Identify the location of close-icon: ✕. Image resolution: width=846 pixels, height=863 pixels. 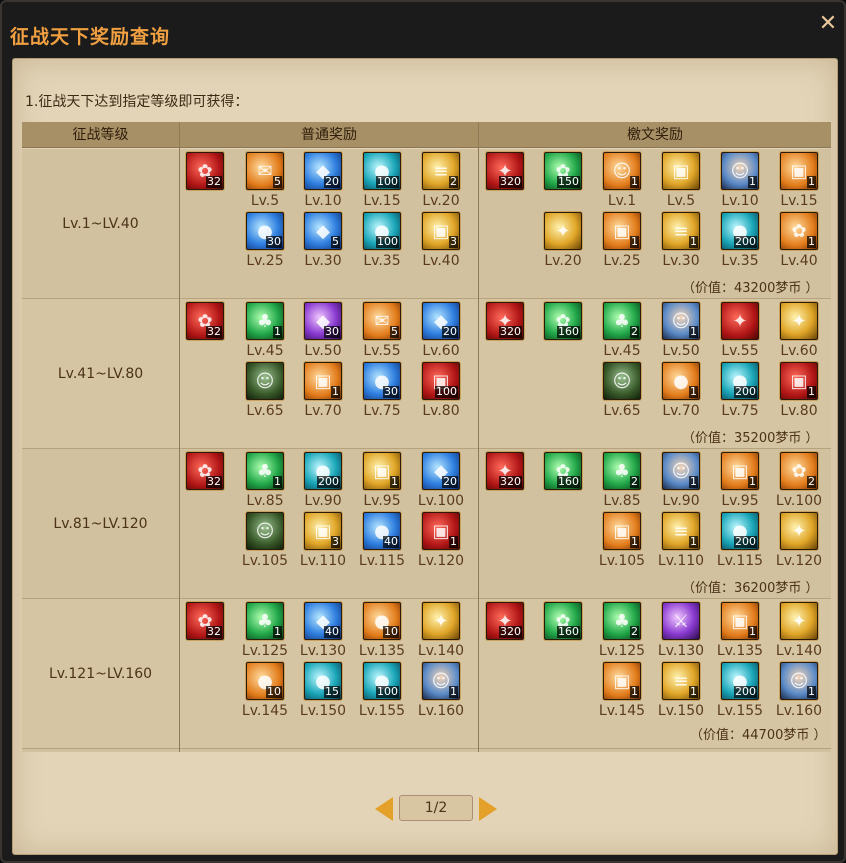
(828, 24).